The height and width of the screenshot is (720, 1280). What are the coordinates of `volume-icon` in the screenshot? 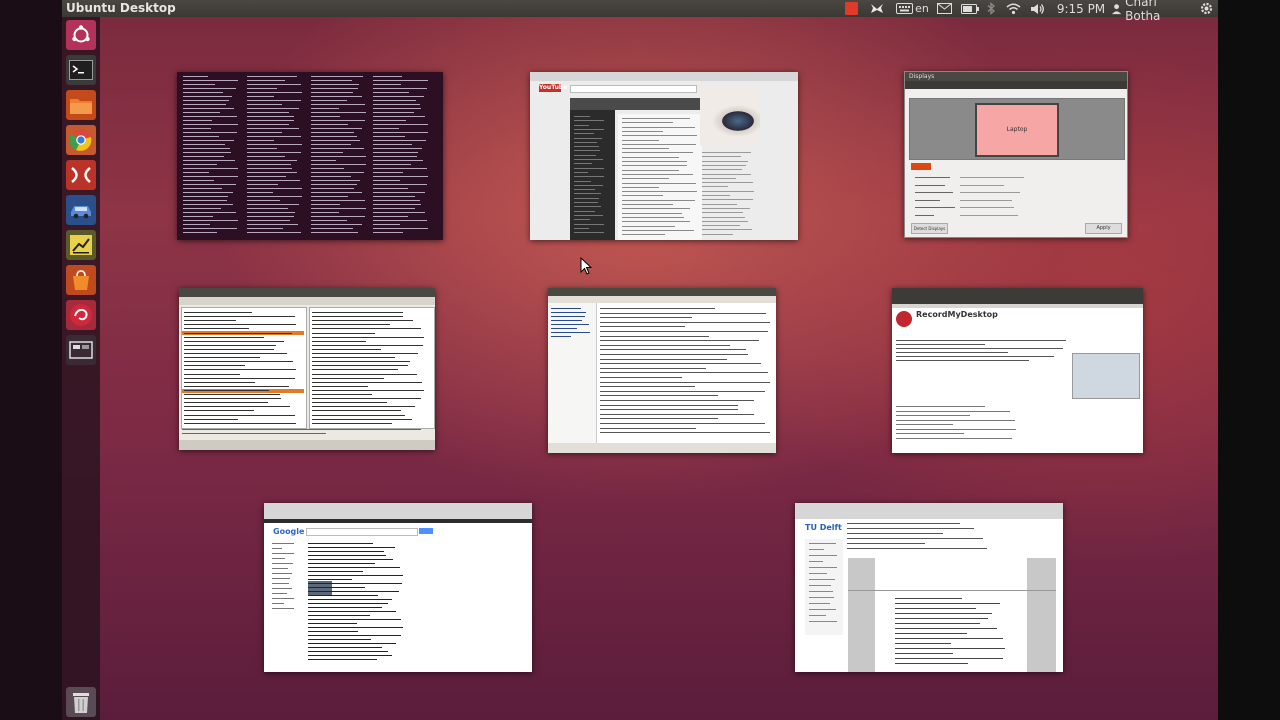 It's located at (1037, 8).